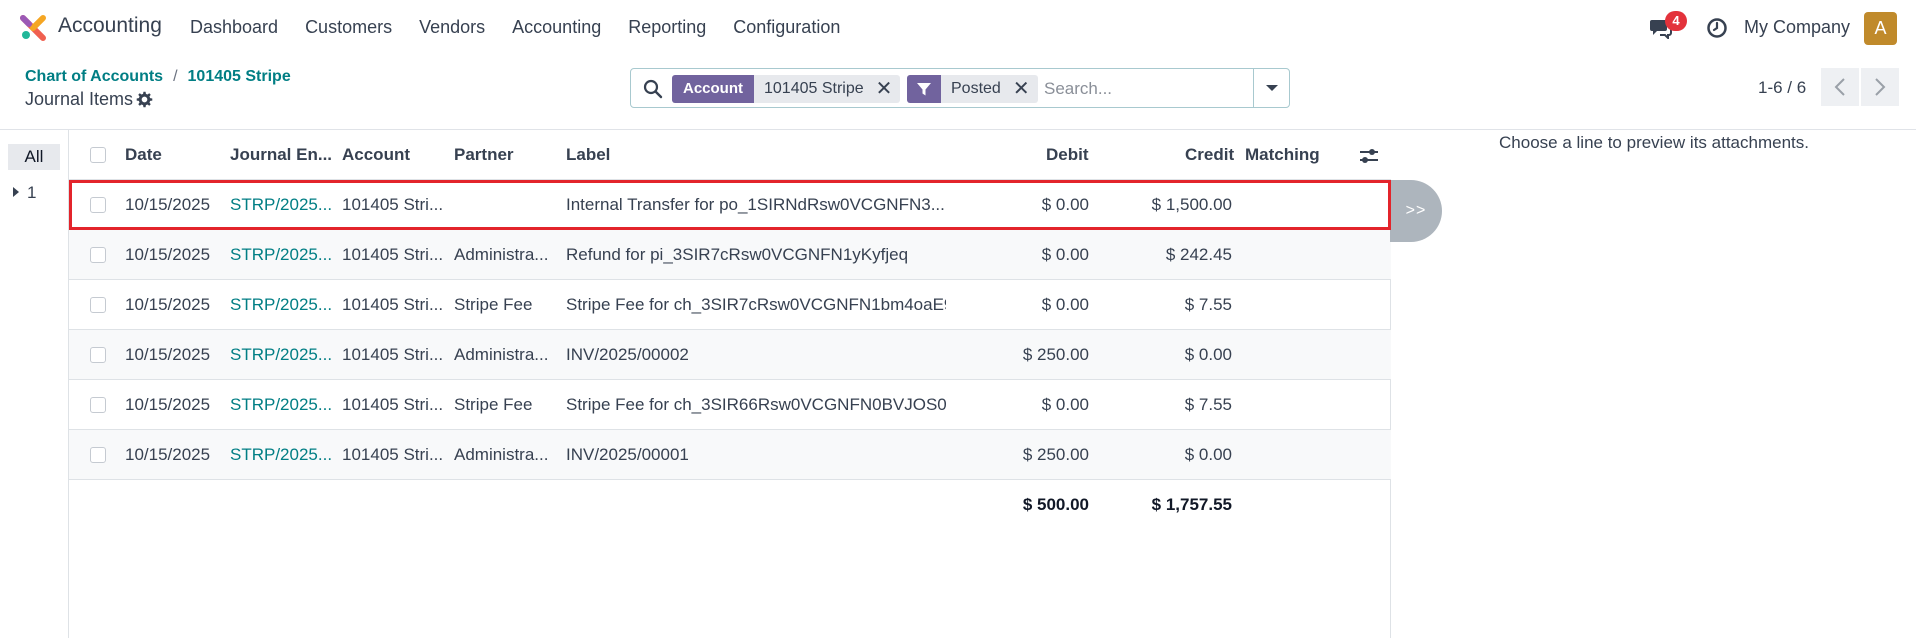  Describe the element at coordinates (1782, 88) in the screenshot. I see `pager-value: 1-6 / 6` at that location.